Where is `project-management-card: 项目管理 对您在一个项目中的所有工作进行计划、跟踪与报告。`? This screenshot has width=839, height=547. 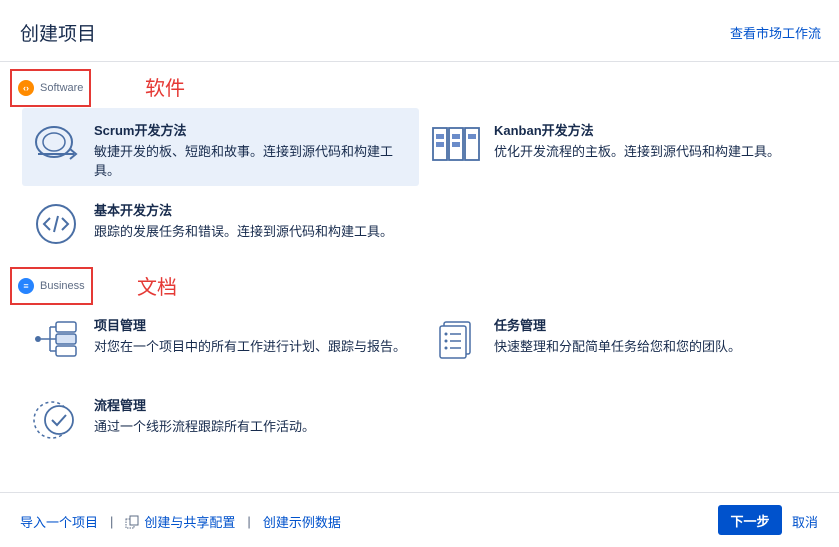
project-management-card: 项目管理 对您在一个项目中的所有工作进行计划、跟踪与报告。 is located at coordinates (220, 342).